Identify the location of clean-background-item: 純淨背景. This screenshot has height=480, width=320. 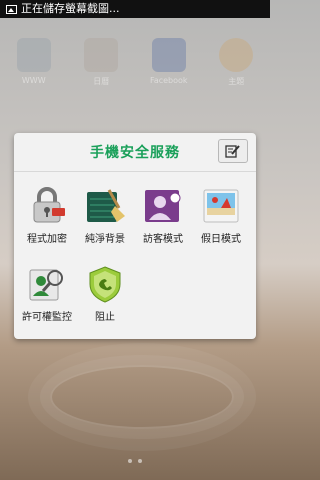
(105, 219).